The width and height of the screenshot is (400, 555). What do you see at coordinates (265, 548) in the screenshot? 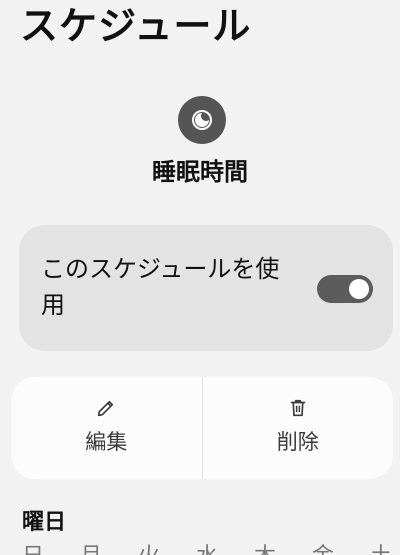
I see `day-thursday: 木` at bounding box center [265, 548].